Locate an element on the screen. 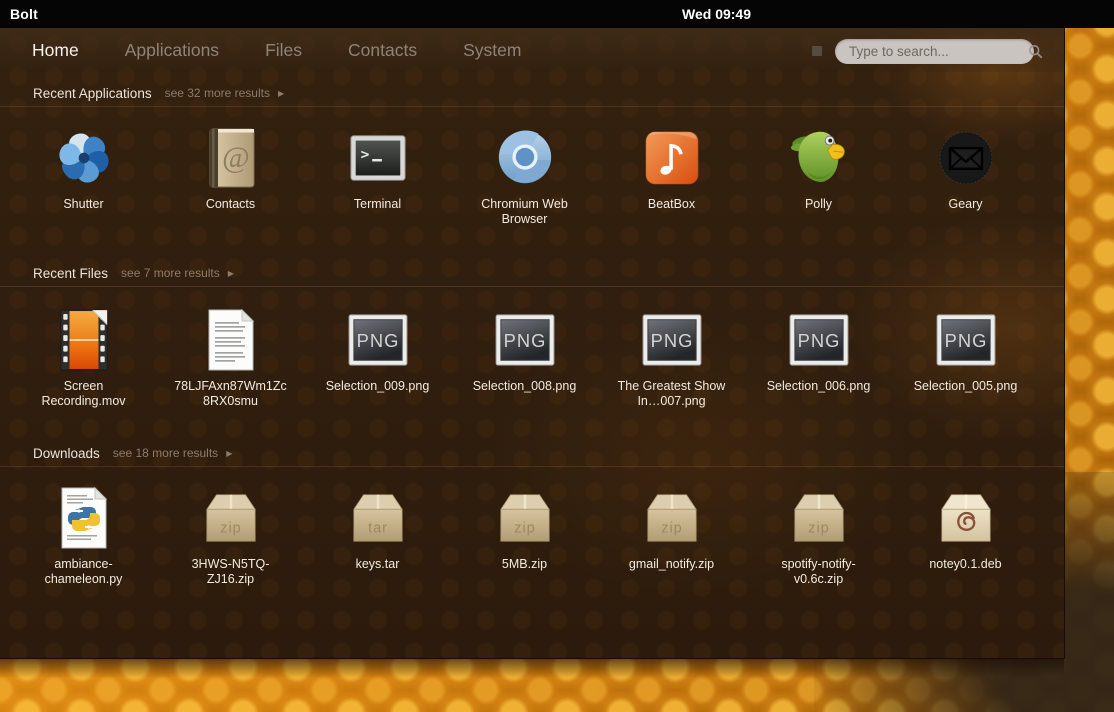  item-label: Terminal is located at coordinates (377, 204).